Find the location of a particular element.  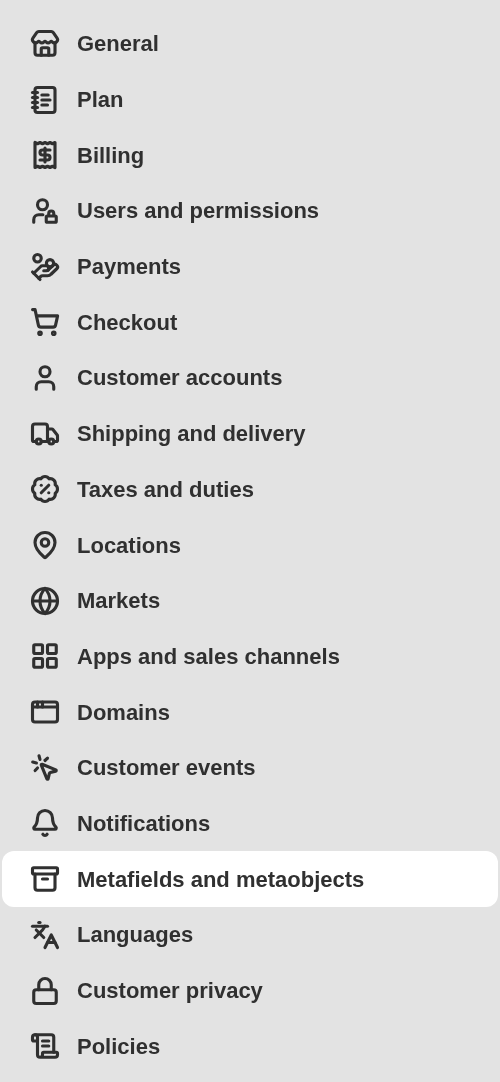

apps-grid-icon is located at coordinates (45, 656).